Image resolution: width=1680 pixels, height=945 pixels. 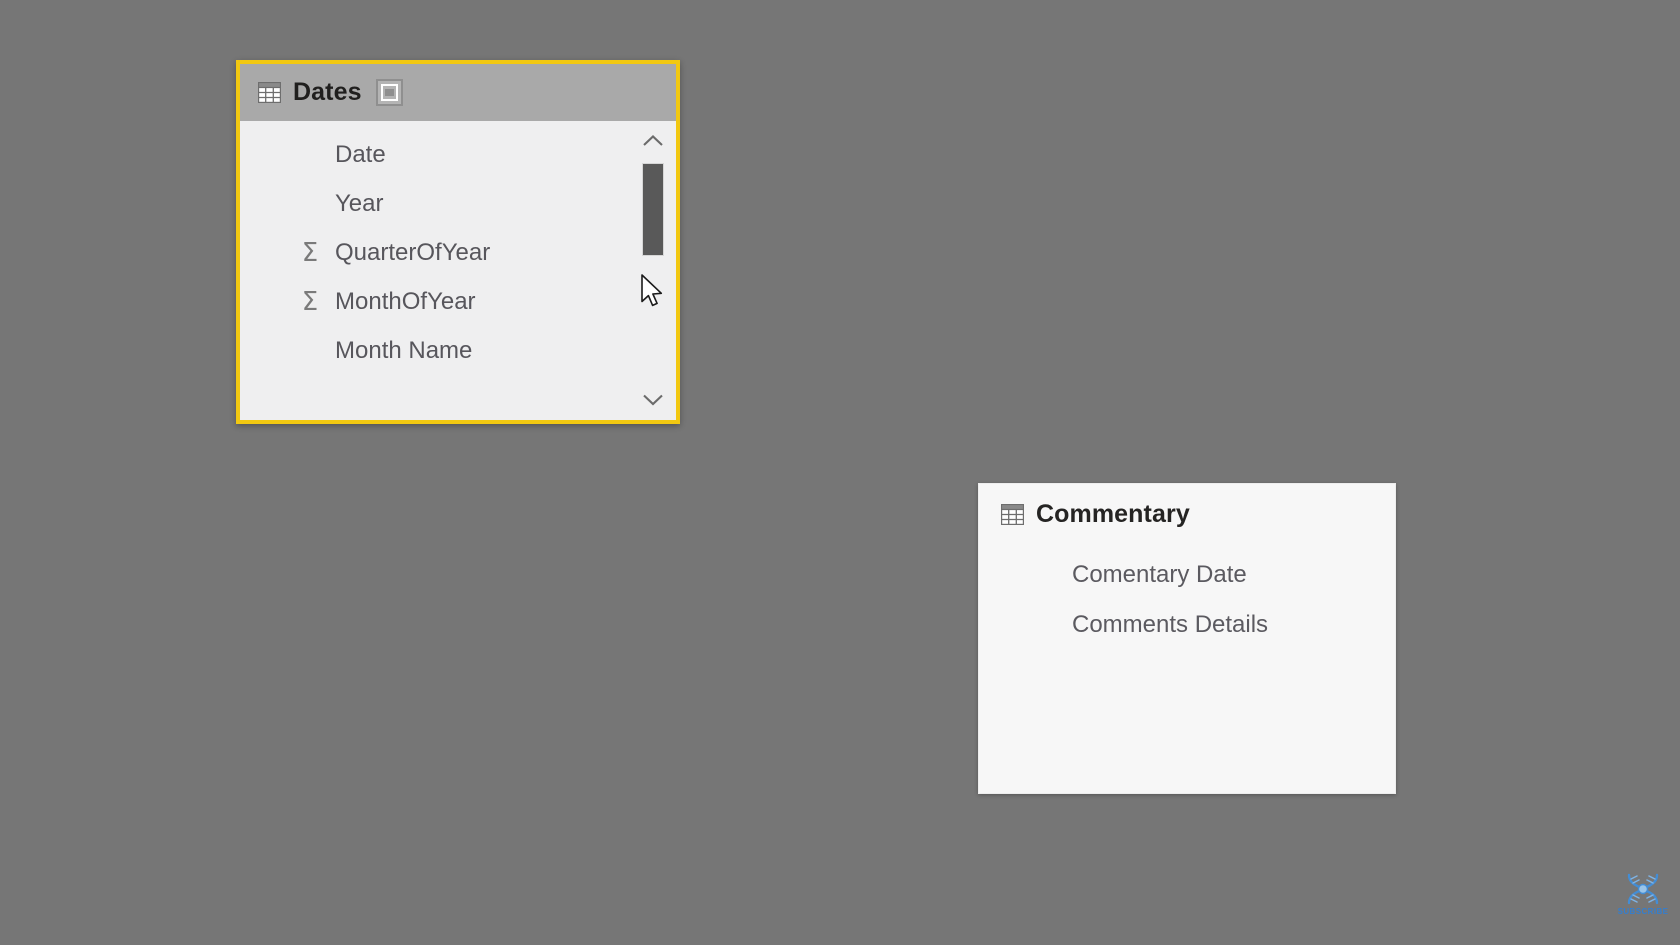 I want to click on field-row: Comentary Date, so click(x=1187, y=575).